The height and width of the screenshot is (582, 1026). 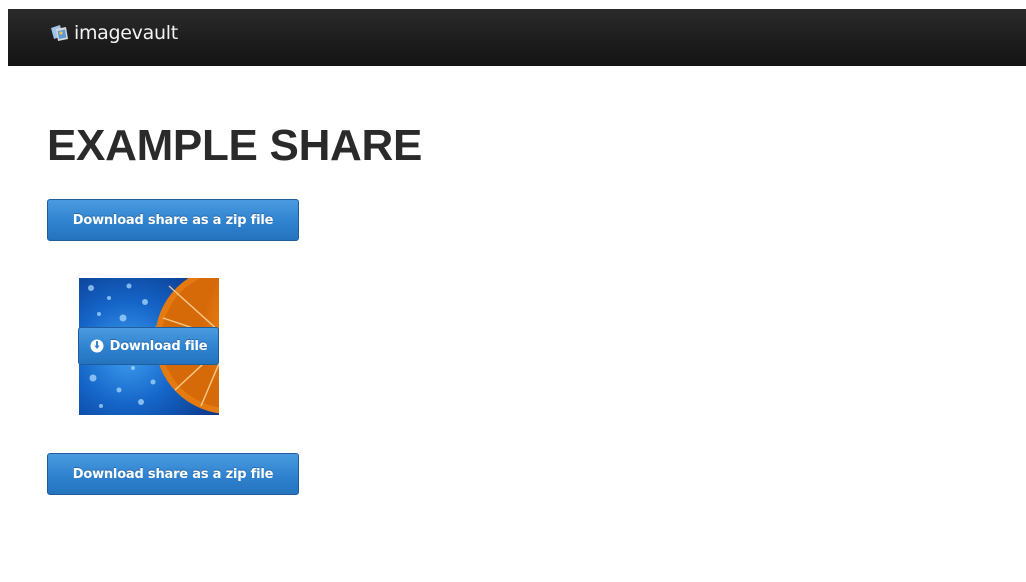 I want to click on download-file-label: Download file, so click(x=158, y=346).